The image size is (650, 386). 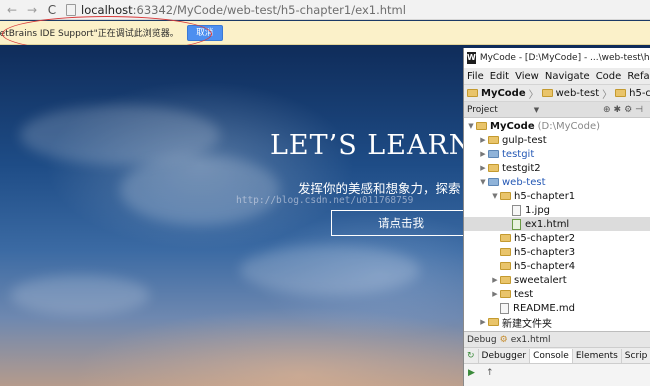 What do you see at coordinates (531, 340) in the screenshot?
I see `debug-config-name: ex1.html` at bounding box center [531, 340].